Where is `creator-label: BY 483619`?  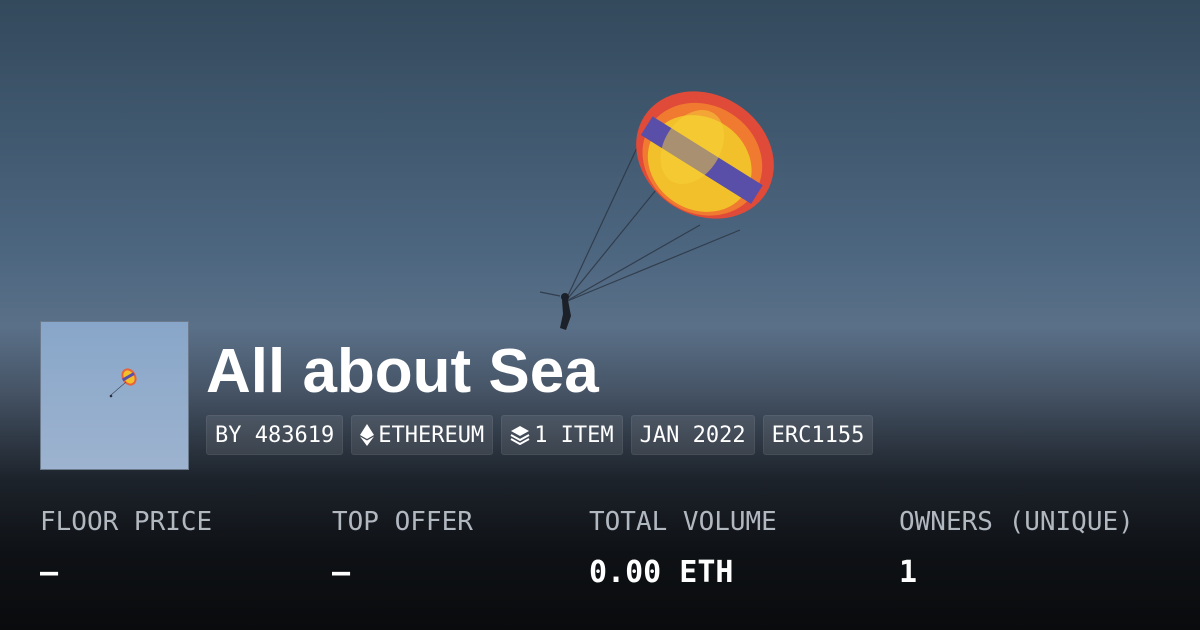 creator-label: BY 483619 is located at coordinates (275, 435).